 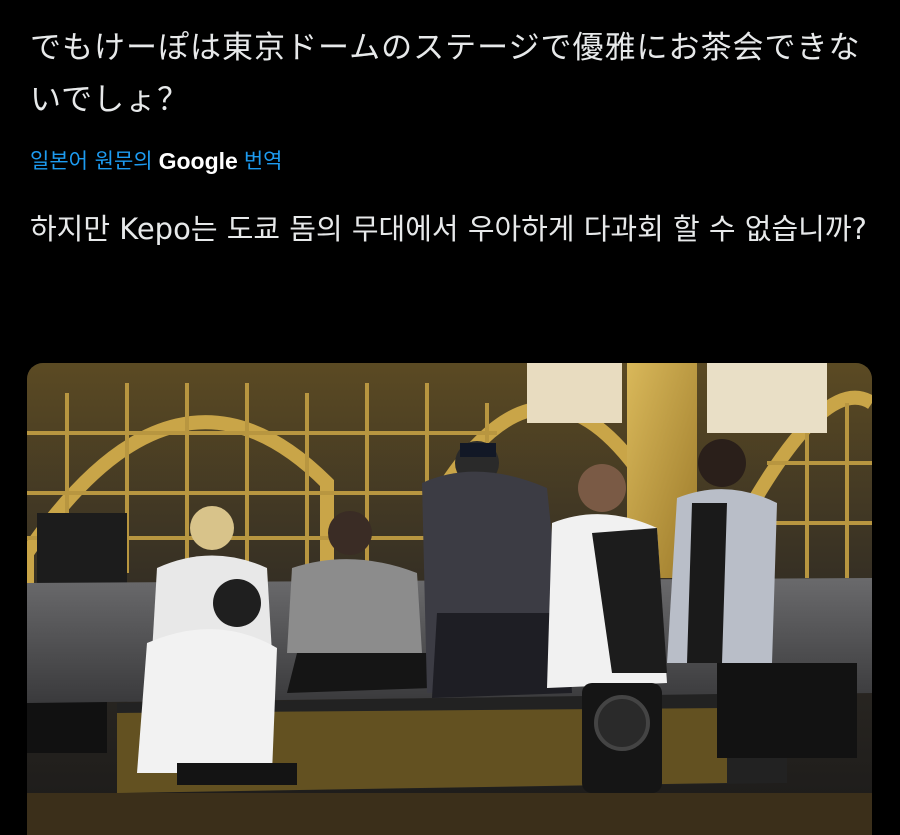 I want to click on translate-prefix: 일본어 원문의, so click(x=91, y=161).